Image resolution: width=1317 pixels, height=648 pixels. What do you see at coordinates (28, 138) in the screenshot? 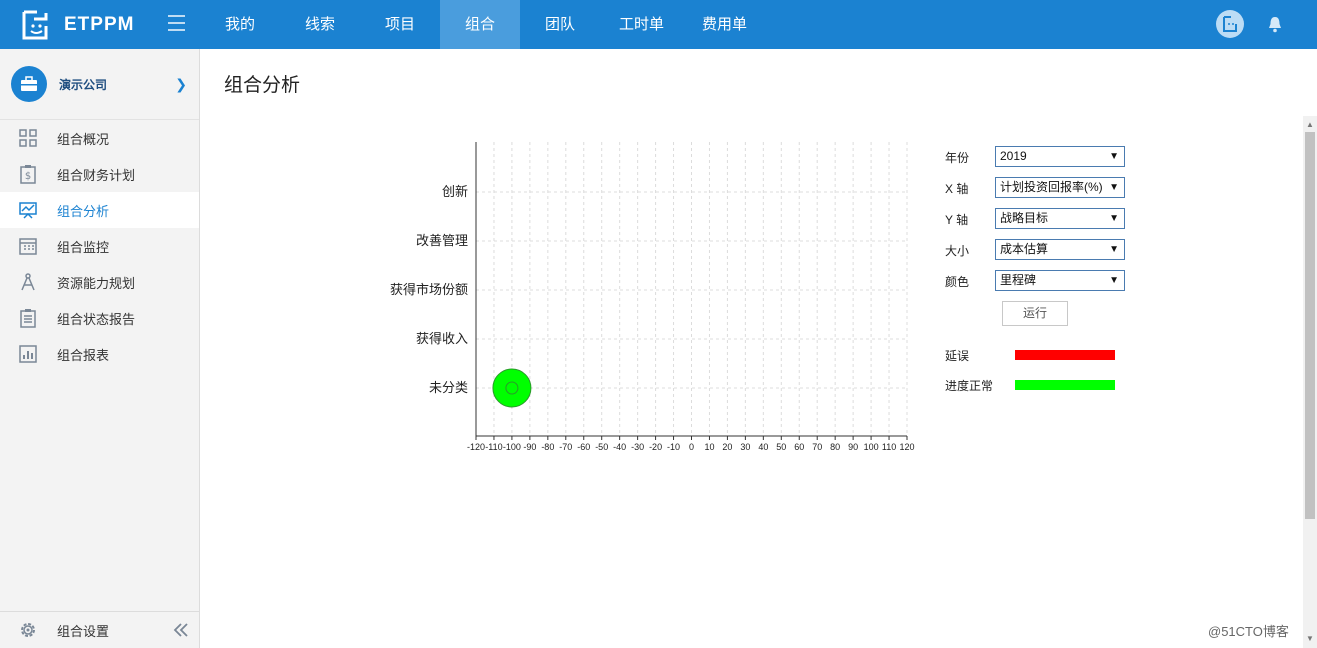
I see `grid-icon` at bounding box center [28, 138].